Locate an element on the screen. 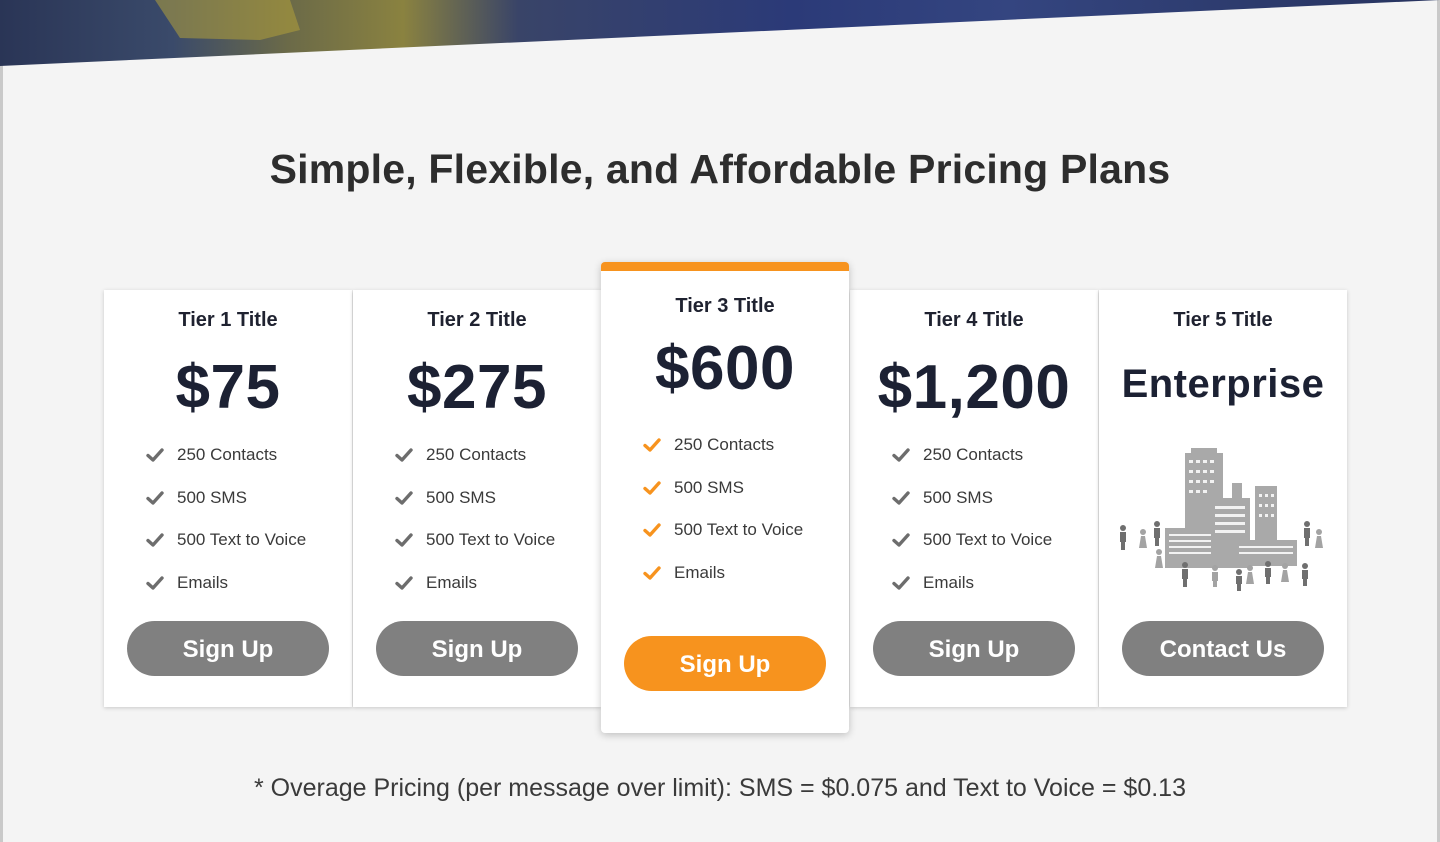 Image resolution: width=1440 pixels, height=842 pixels. tier-title: Tier 5 Title is located at coordinates (1223, 320).